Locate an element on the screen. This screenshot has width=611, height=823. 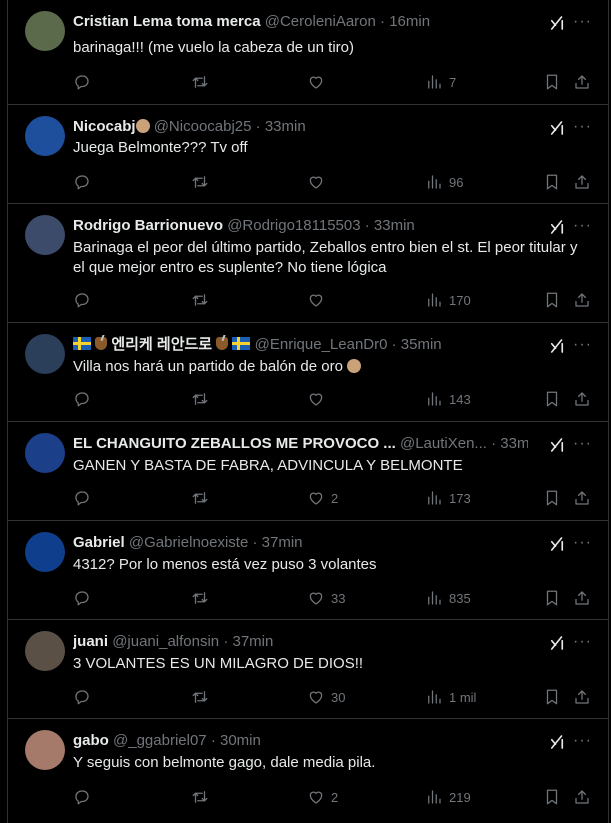
views-button: 219 is located at coordinates (448, 797).